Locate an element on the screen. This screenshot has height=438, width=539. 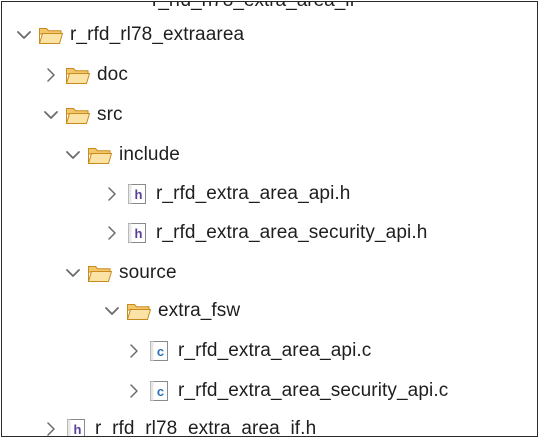
tree-item-r-rfd-extra-area-api-h: h r_rfd_extra_area_api.h is located at coordinates (227, 194).